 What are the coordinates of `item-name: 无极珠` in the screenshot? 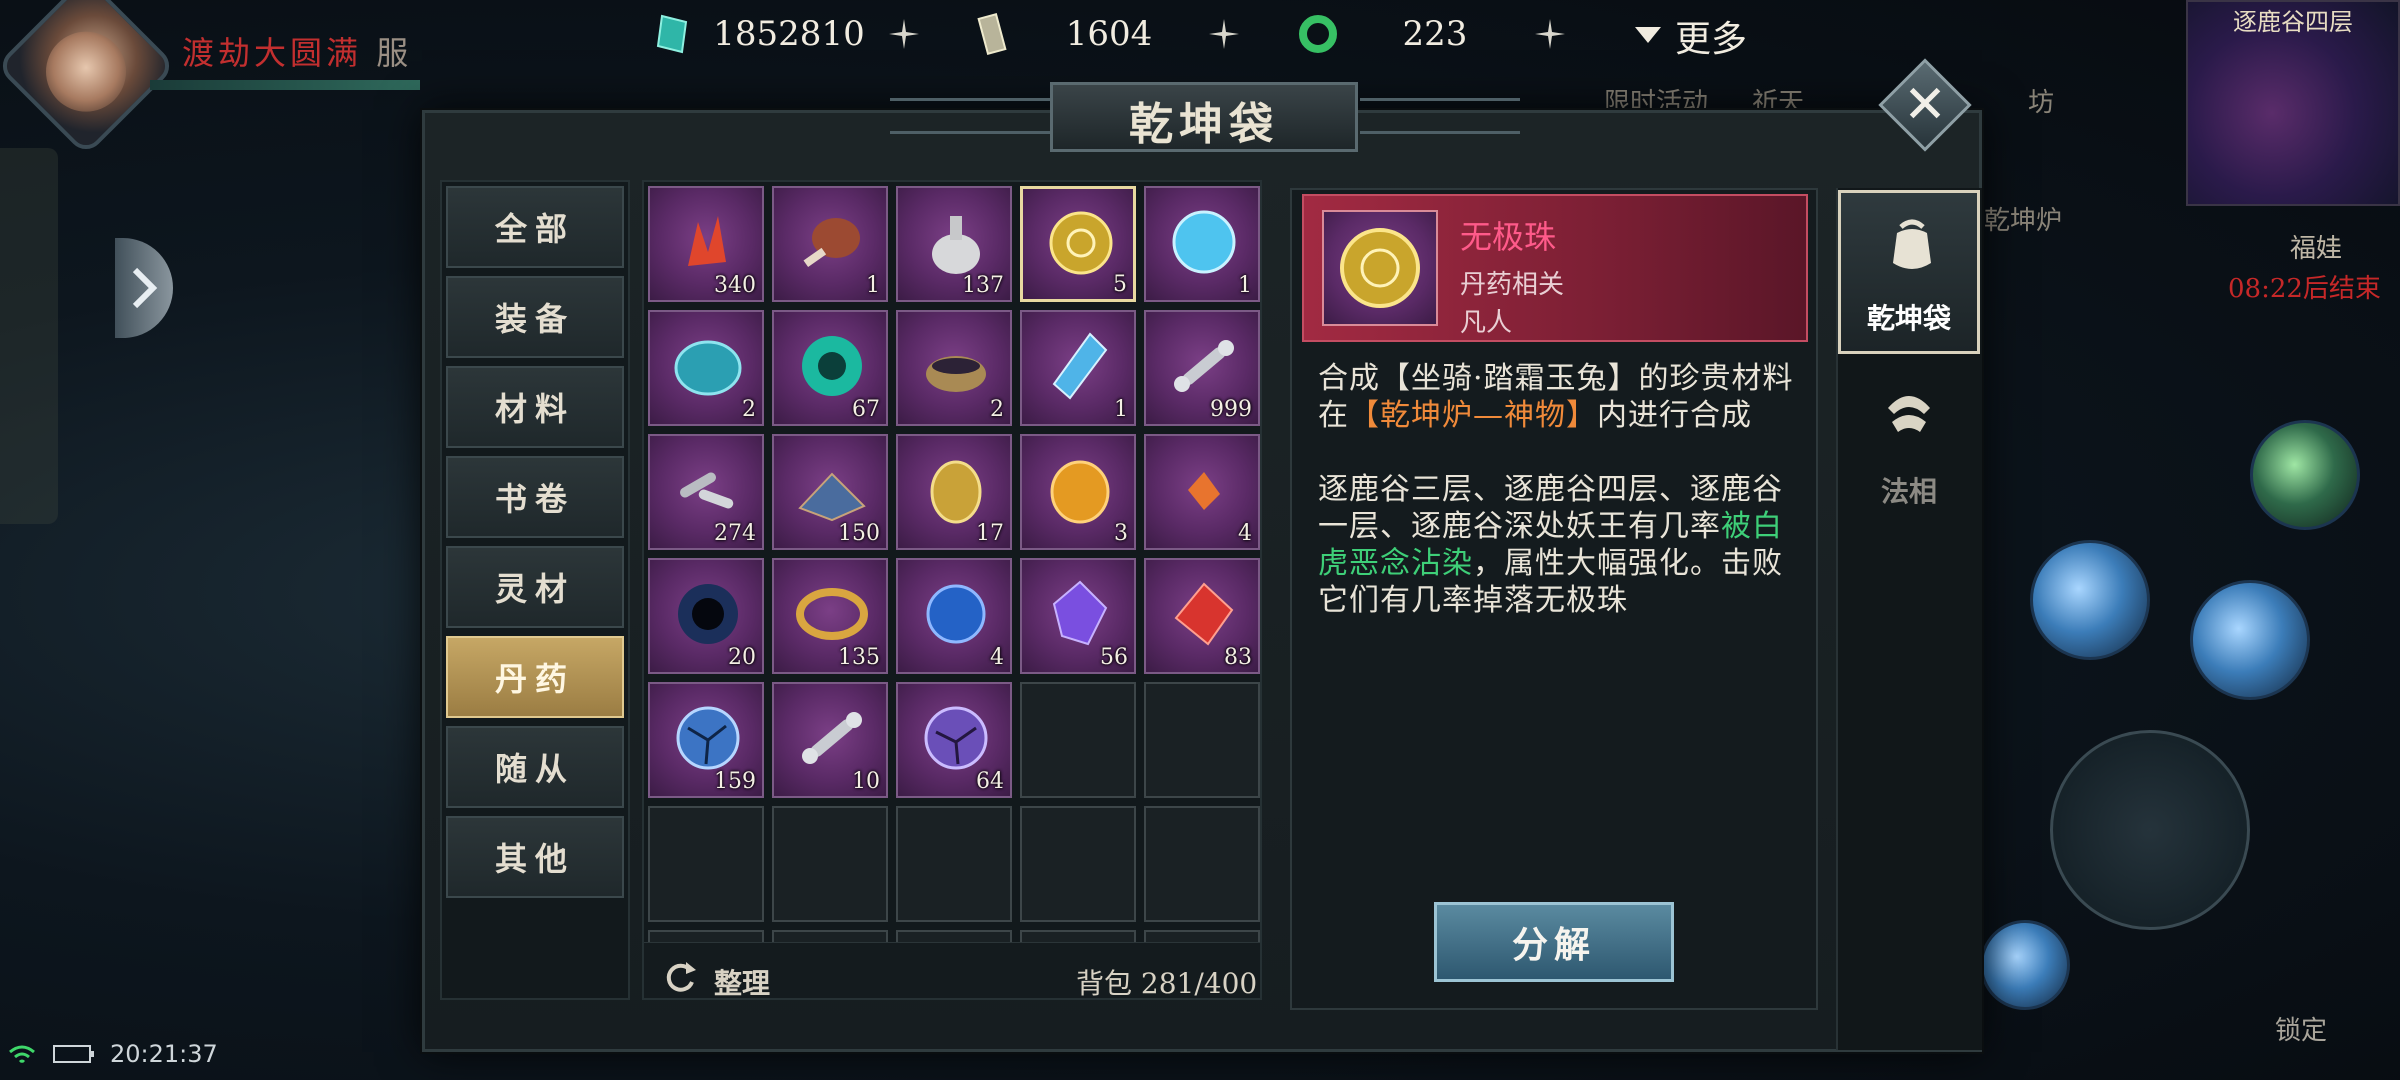 It's located at (1508, 237).